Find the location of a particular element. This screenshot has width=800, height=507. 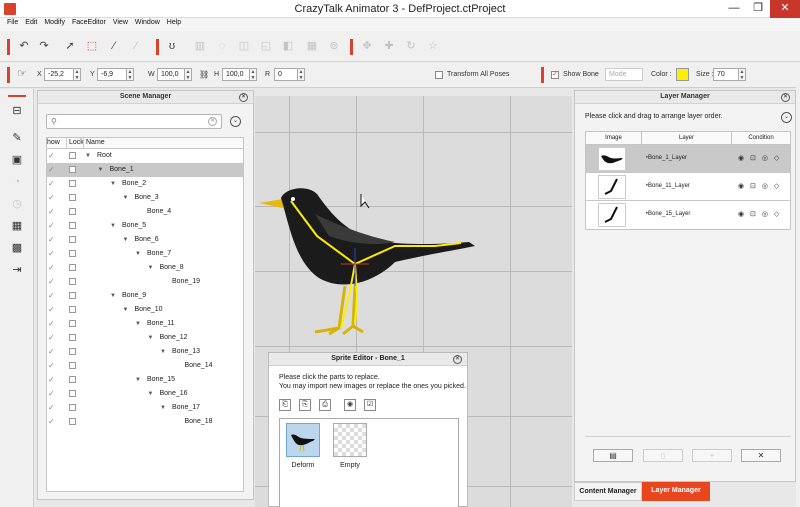

menu-window: Window is located at coordinates (144, 22).